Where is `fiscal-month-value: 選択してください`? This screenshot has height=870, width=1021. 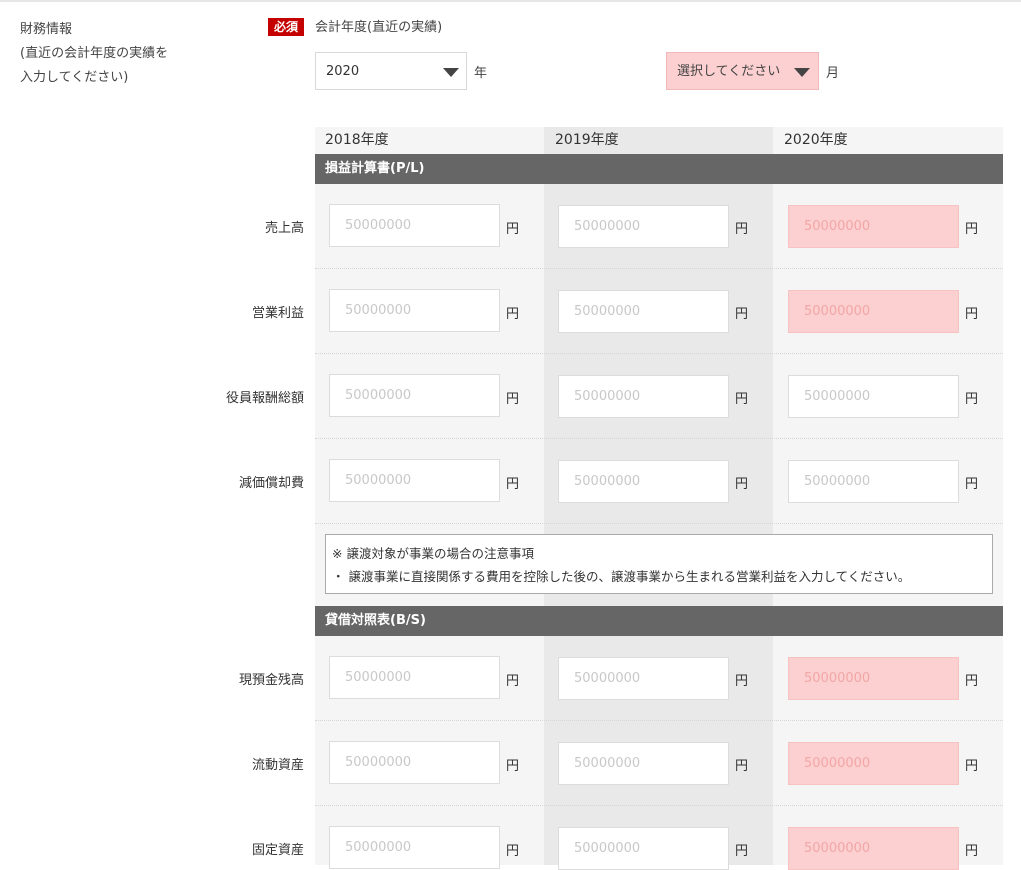 fiscal-month-value: 選択してください is located at coordinates (729, 71).